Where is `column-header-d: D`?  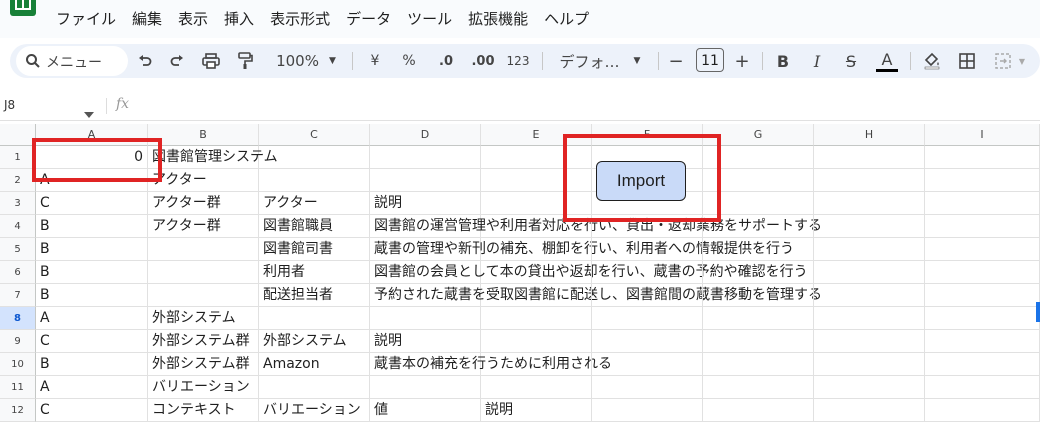 column-header-d: D is located at coordinates (425, 135).